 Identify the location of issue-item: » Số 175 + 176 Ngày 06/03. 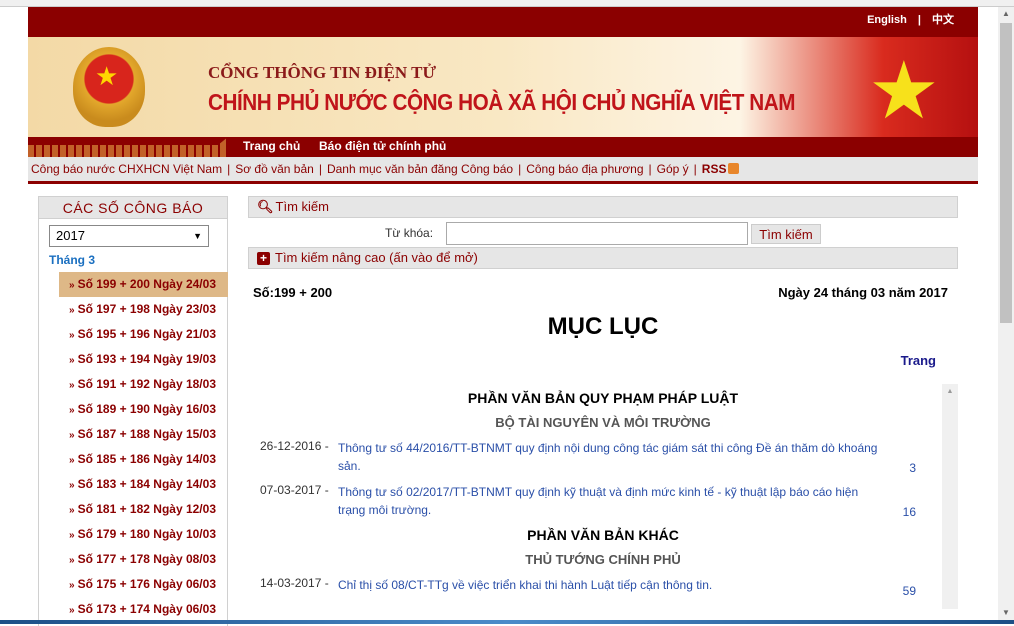
(143, 584).